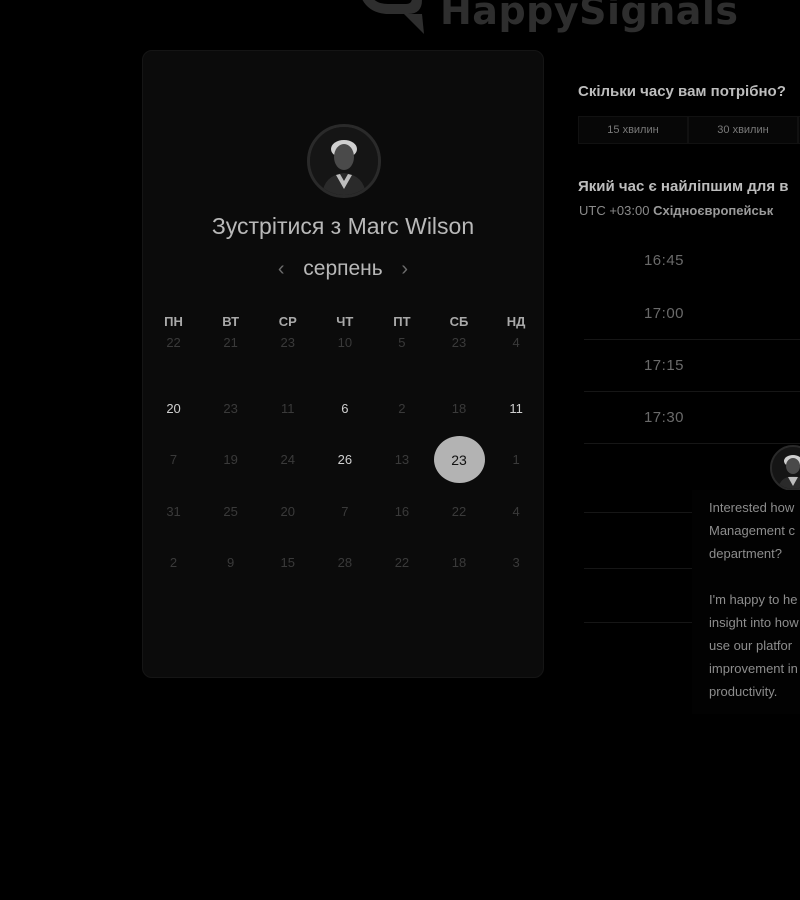 This screenshot has height=900, width=800. I want to click on weekday-label: СР, so click(287, 321).